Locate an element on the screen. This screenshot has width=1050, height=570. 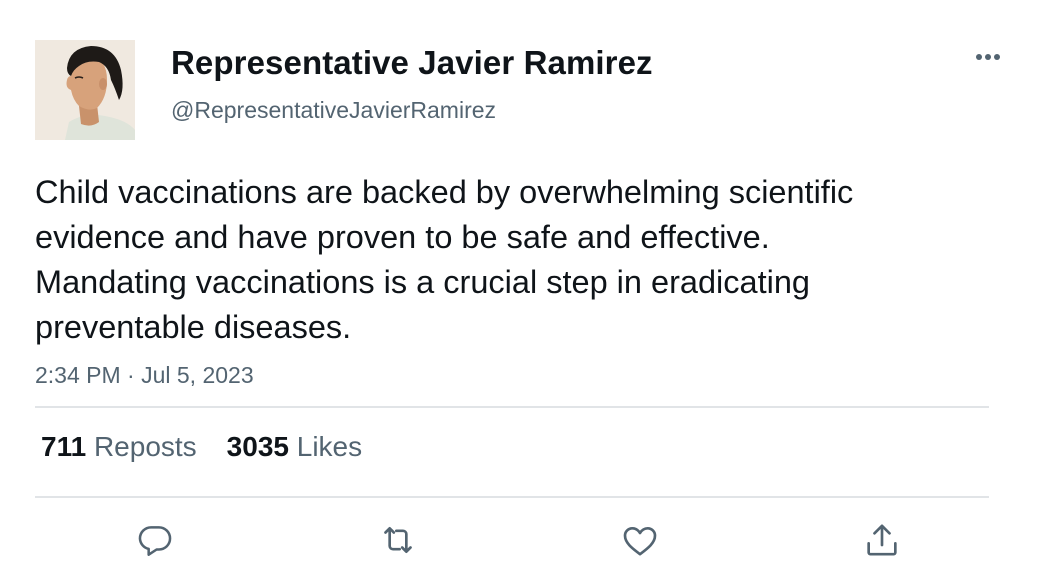
avatar-photo is located at coordinates (85, 90).